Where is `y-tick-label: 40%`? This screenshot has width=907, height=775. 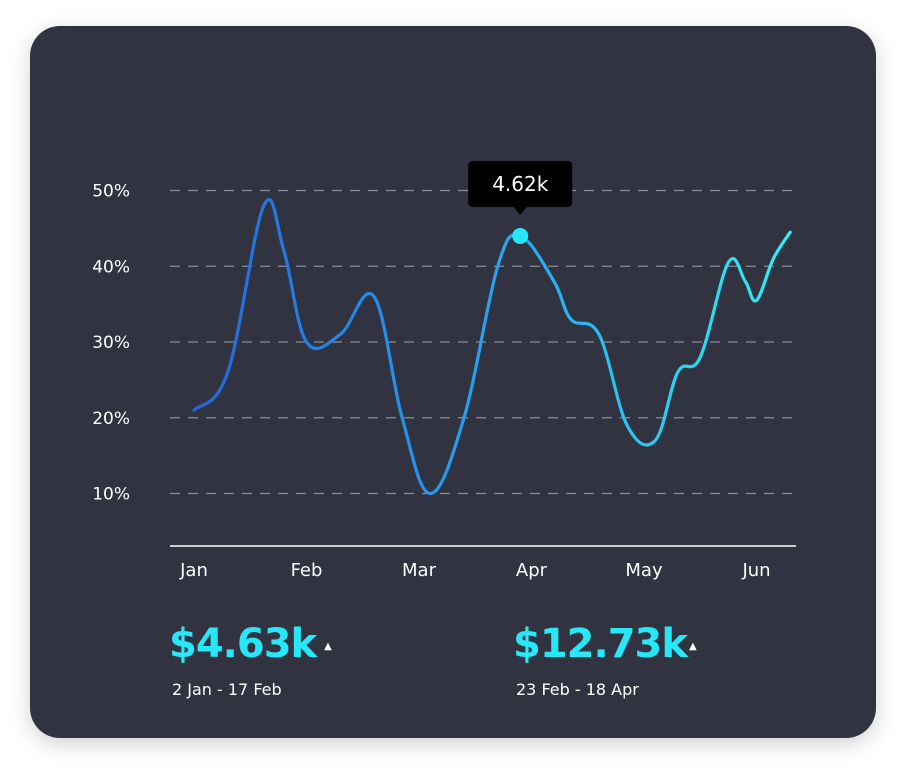
y-tick-label: 40% is located at coordinates (111, 267).